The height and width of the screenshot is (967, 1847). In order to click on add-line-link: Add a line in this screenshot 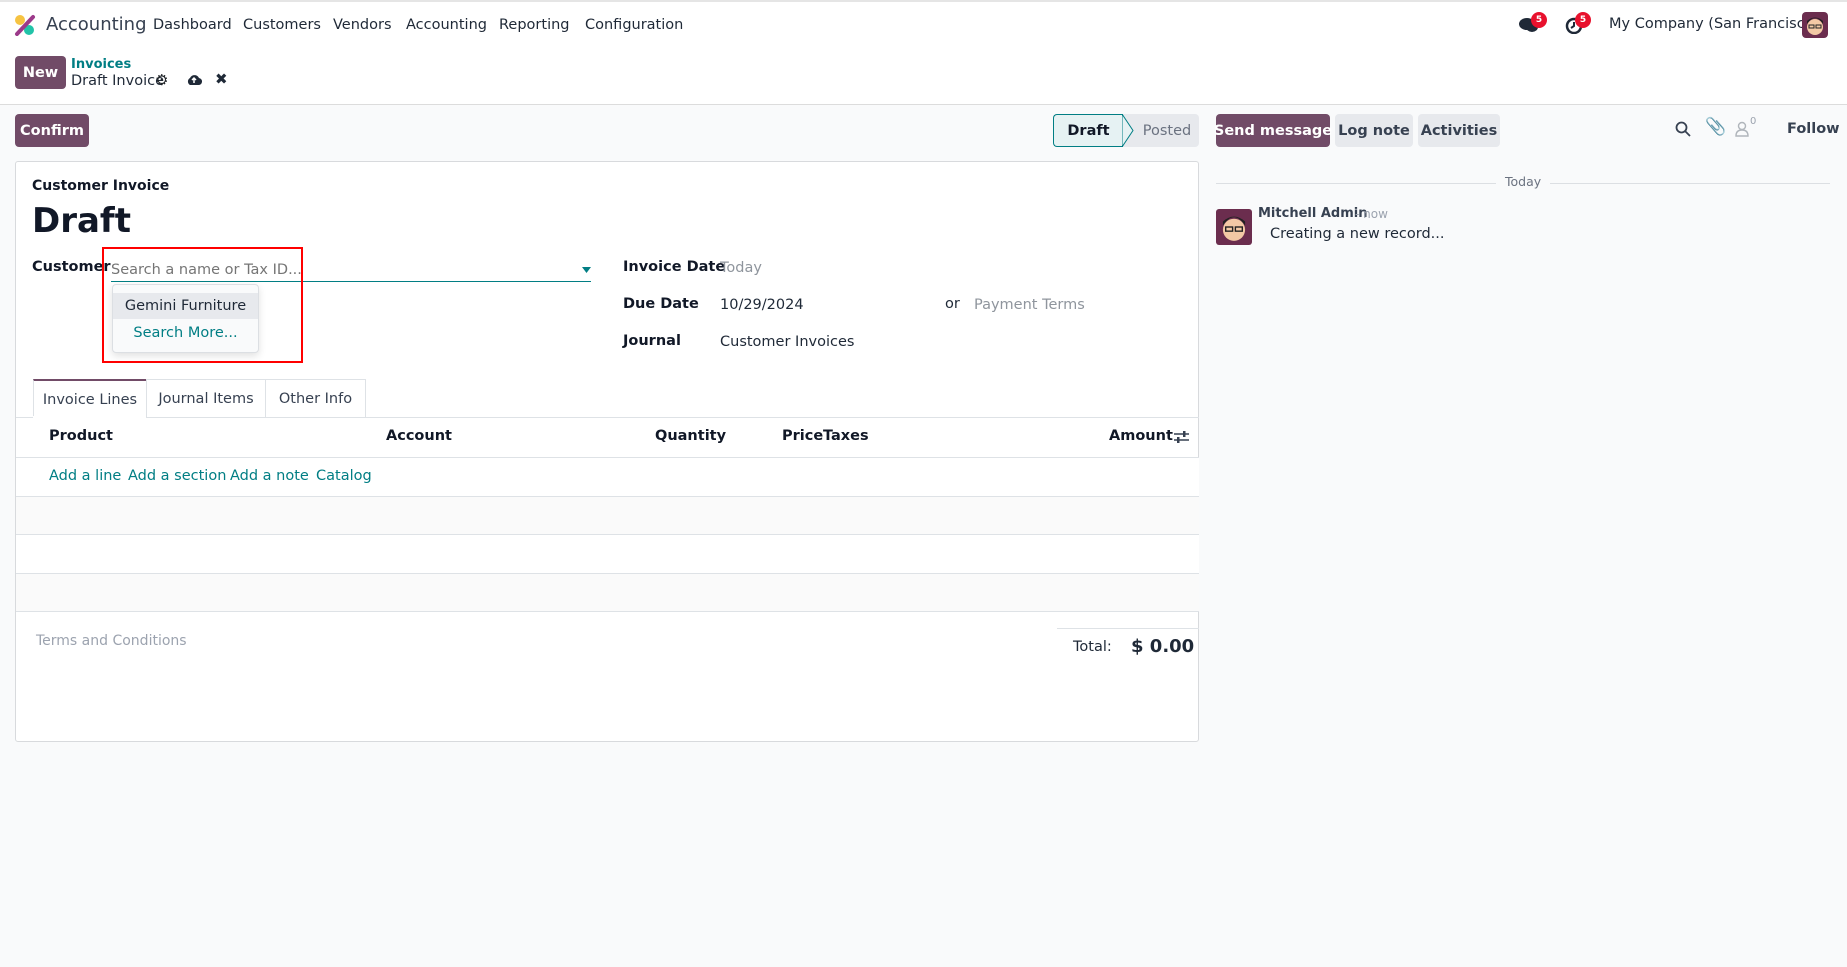, I will do `click(85, 476)`.